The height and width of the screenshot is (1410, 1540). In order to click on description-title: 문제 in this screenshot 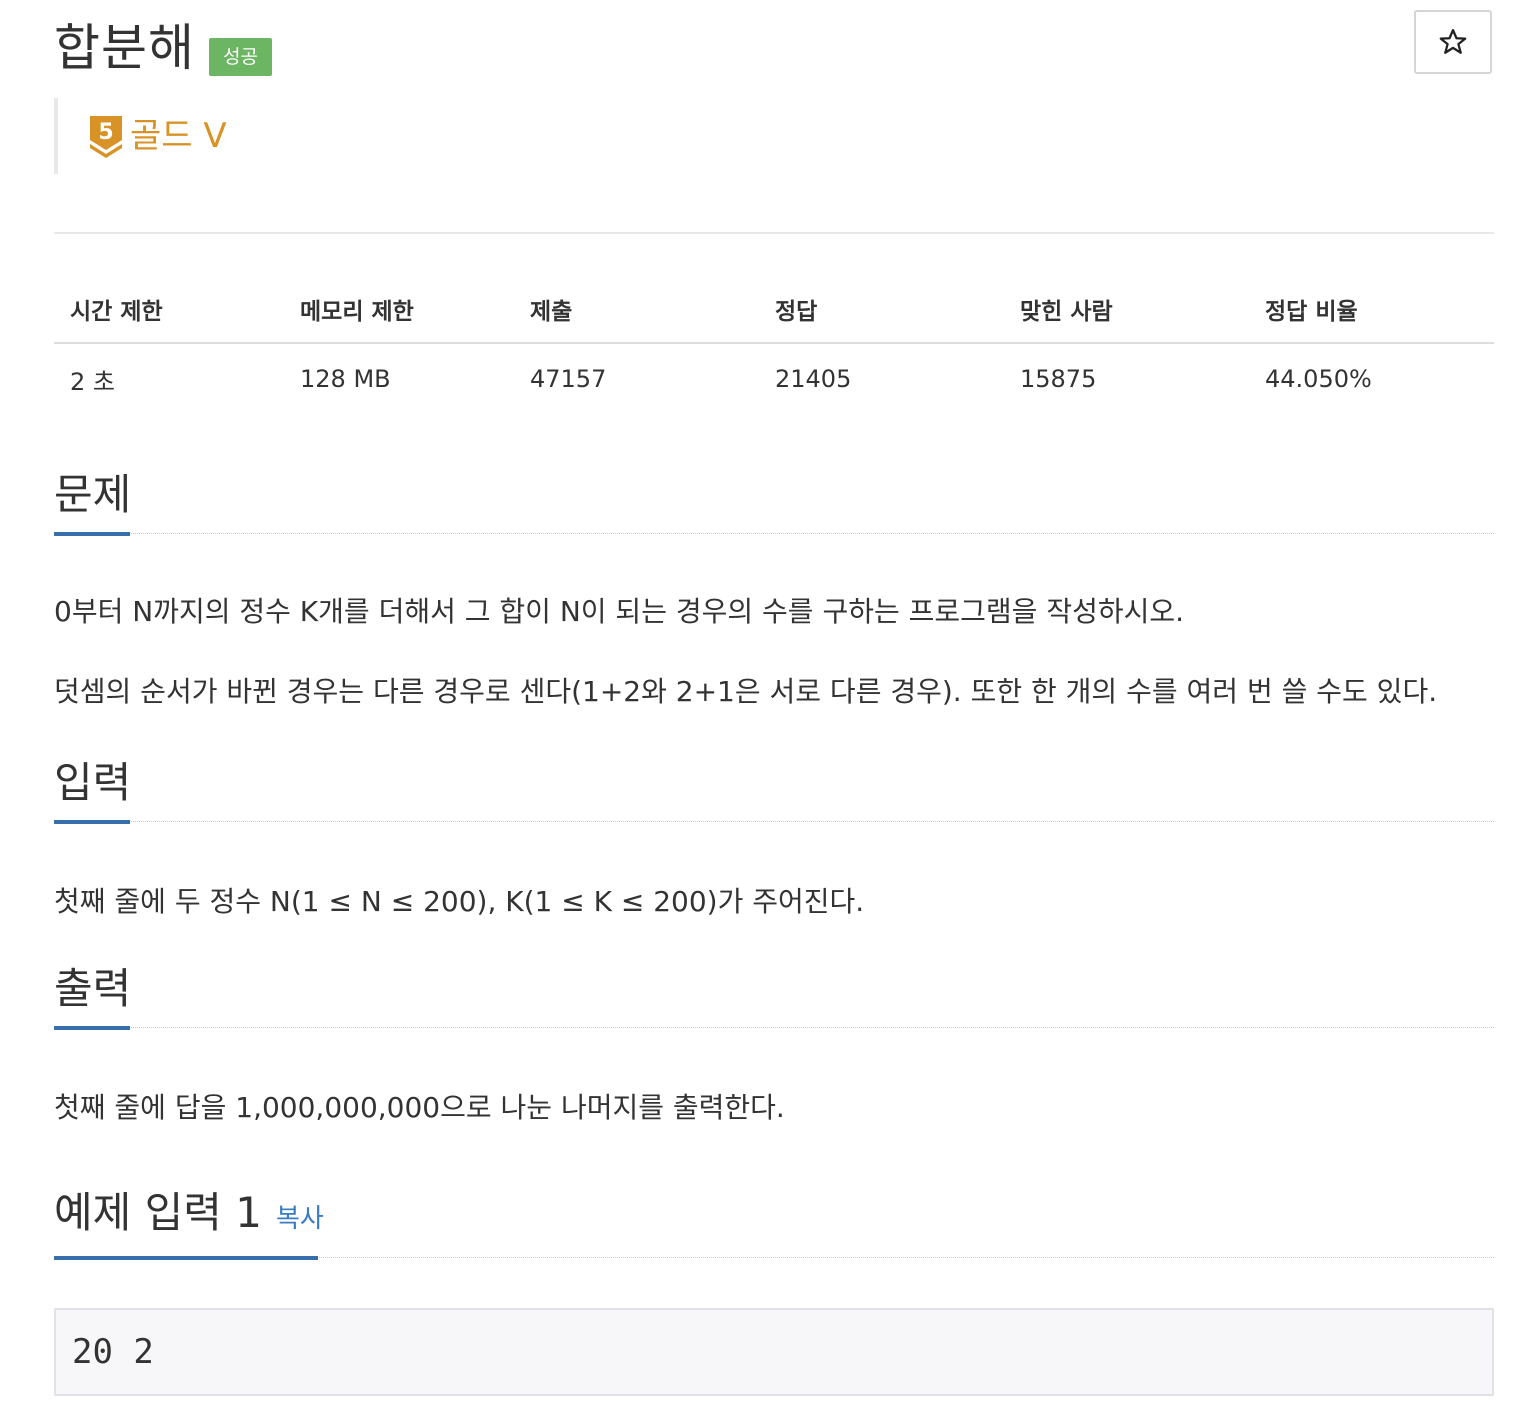, I will do `click(93, 494)`.